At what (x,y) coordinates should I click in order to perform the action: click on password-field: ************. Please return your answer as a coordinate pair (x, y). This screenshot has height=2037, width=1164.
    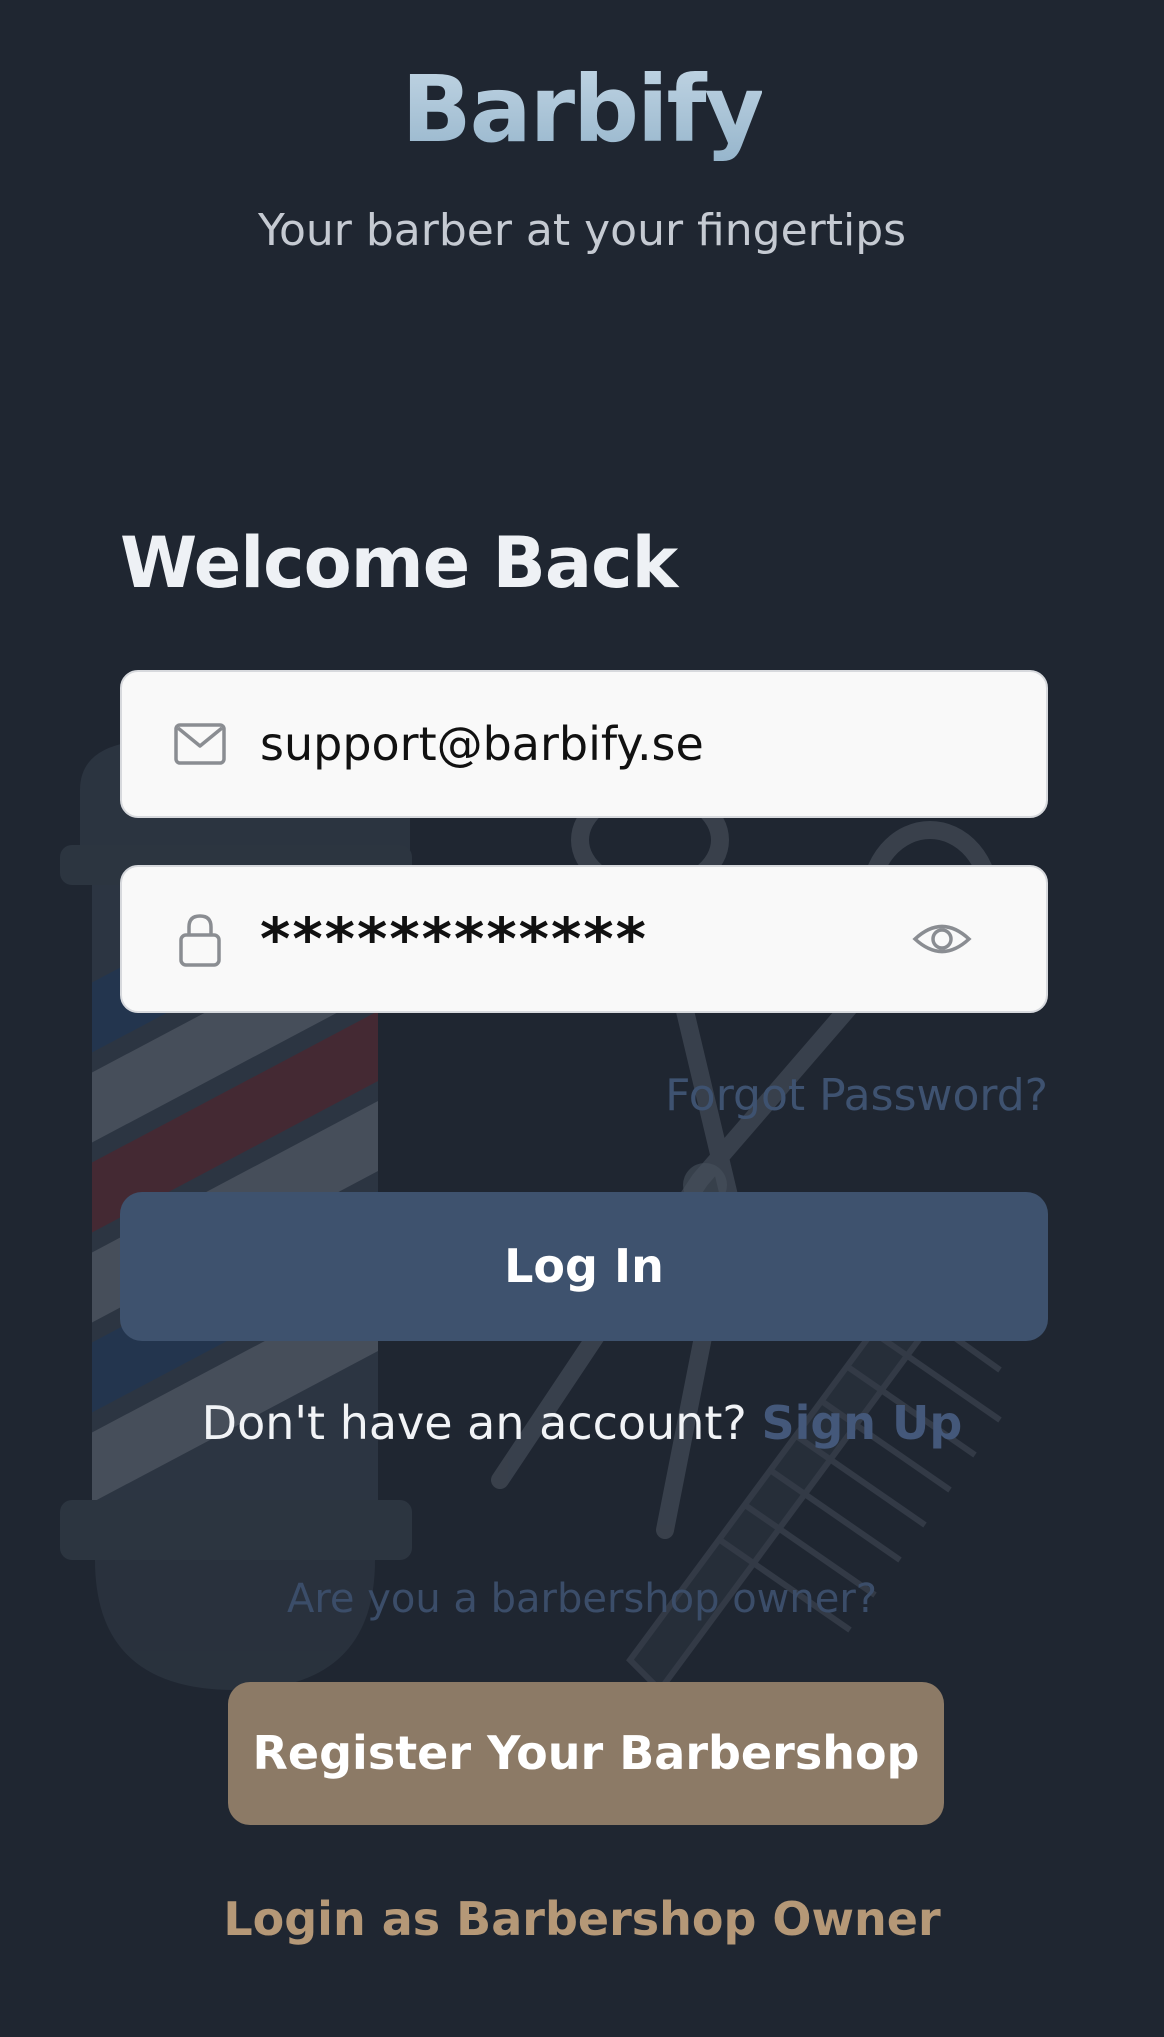
    Looking at the image, I should click on (584, 939).